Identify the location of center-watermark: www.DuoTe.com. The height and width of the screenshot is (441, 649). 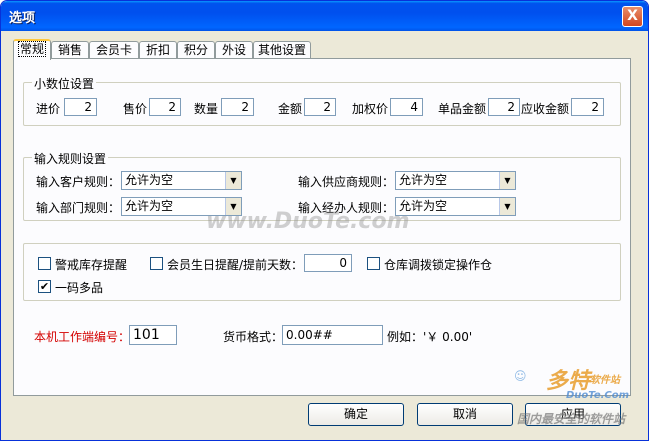
(308, 221).